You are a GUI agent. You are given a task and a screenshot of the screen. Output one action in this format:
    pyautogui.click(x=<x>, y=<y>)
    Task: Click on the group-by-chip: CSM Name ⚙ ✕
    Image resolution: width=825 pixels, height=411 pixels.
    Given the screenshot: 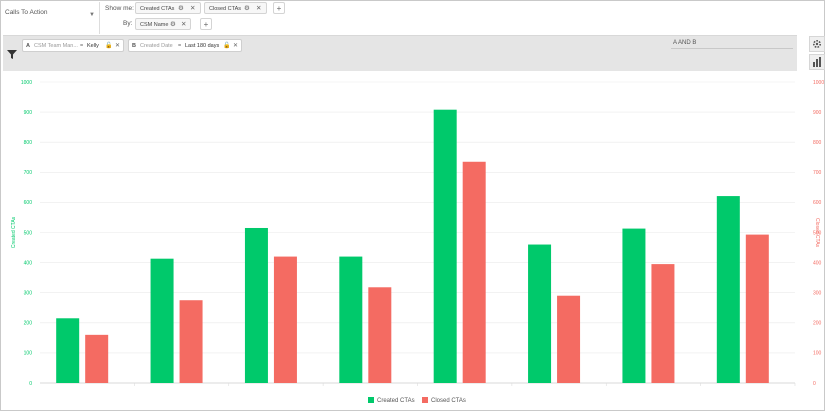 What is the action you would take?
    pyautogui.click(x=163, y=24)
    